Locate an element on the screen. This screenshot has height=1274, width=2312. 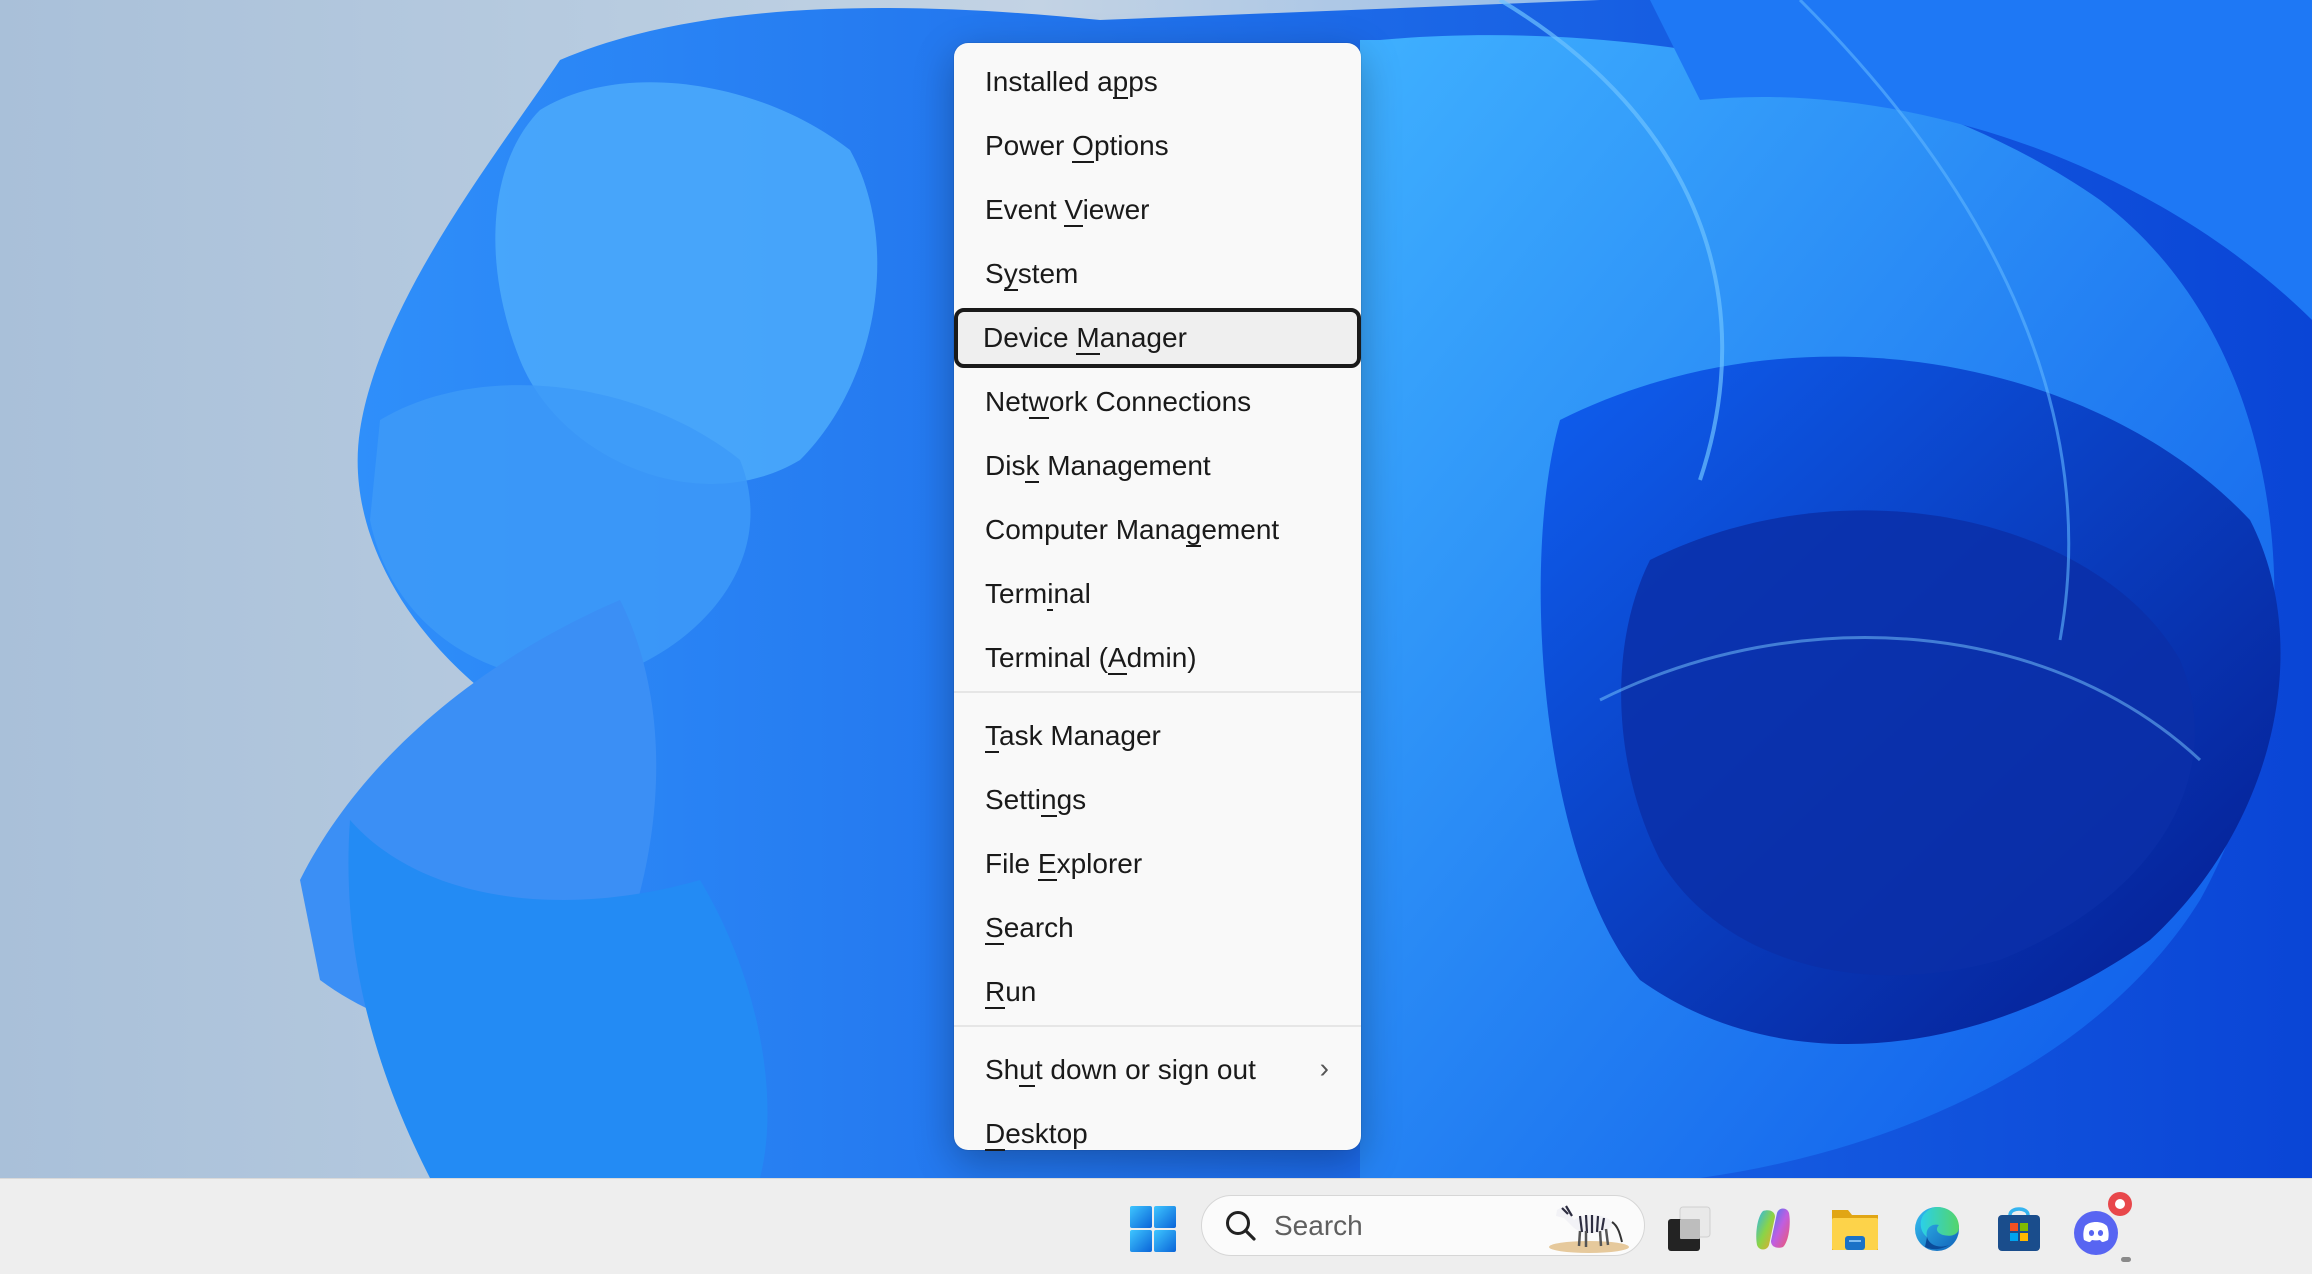
file-explorer-button is located at coordinates (1855, 1229).